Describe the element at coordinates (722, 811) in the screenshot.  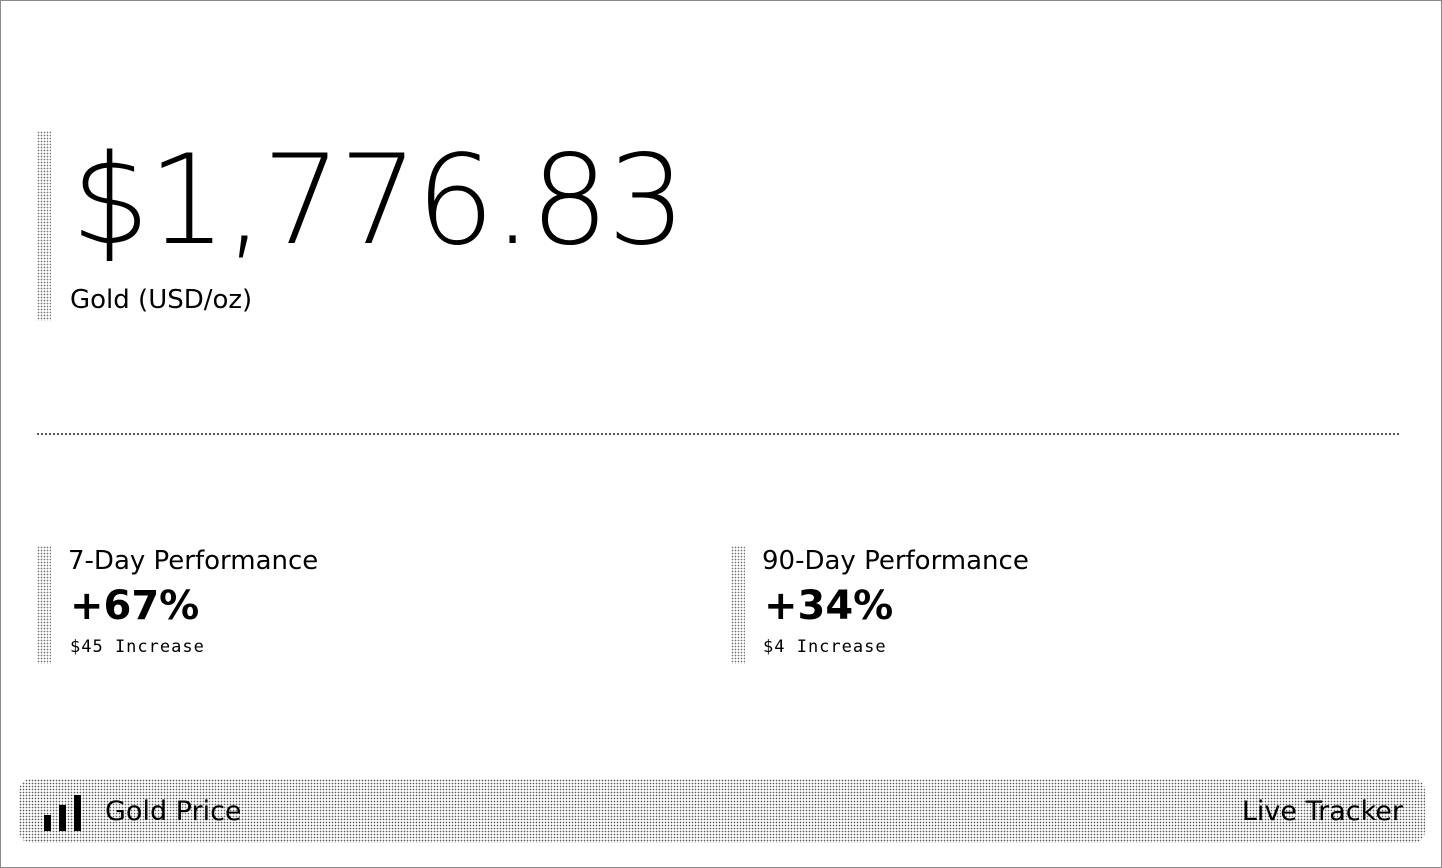
I see `footer-bar: Gold Price Live Tracker` at that location.